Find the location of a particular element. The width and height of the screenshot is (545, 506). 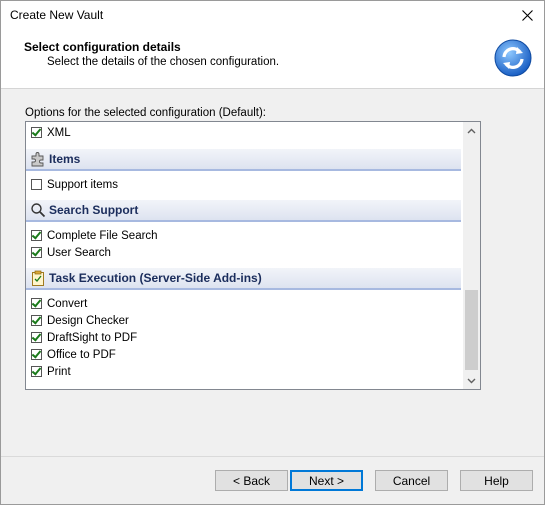

list-item: Print is located at coordinates (51, 371).